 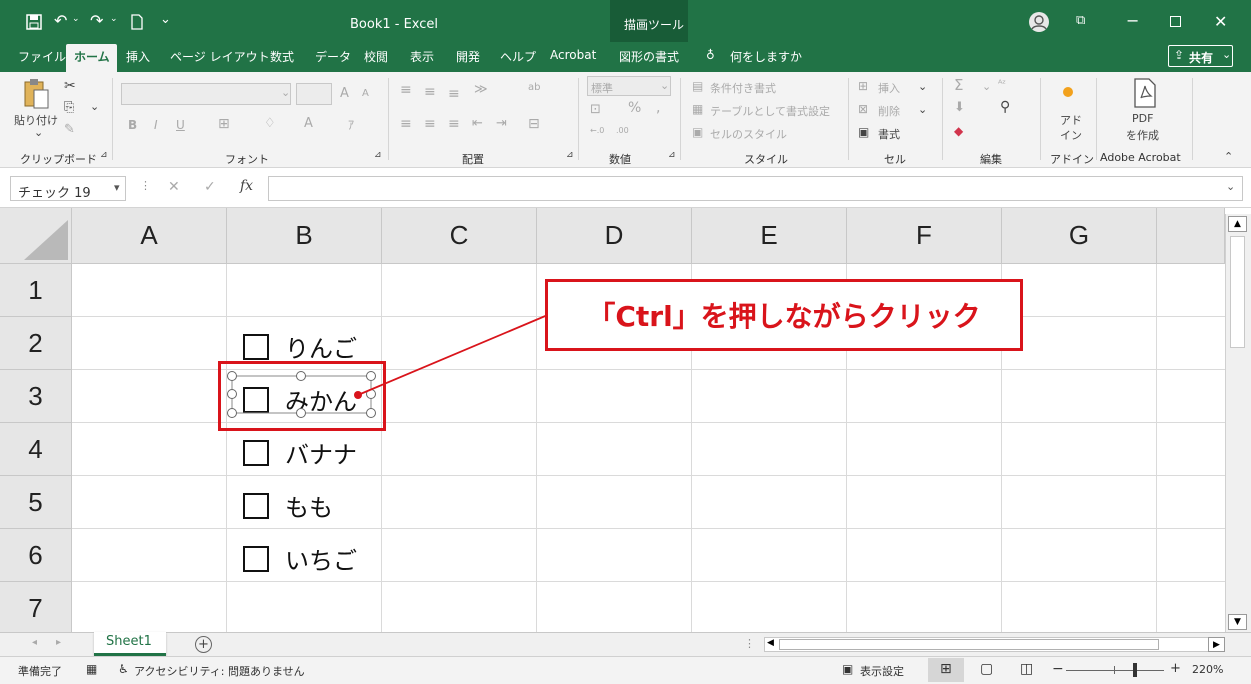 What do you see at coordinates (769, 236) in the screenshot?
I see `column-header-e: E` at bounding box center [769, 236].